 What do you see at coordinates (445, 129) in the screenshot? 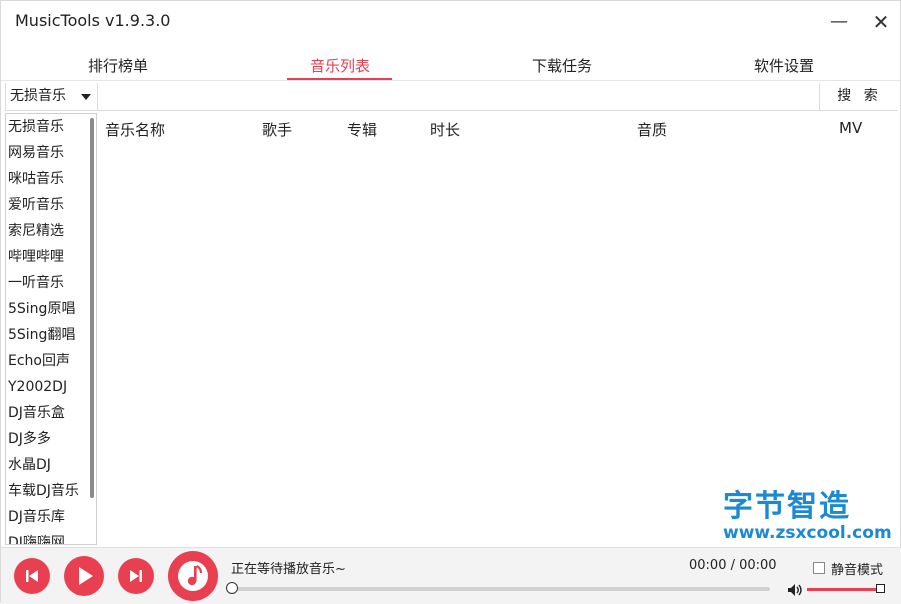
I see `column-header-duration: 时长` at bounding box center [445, 129].